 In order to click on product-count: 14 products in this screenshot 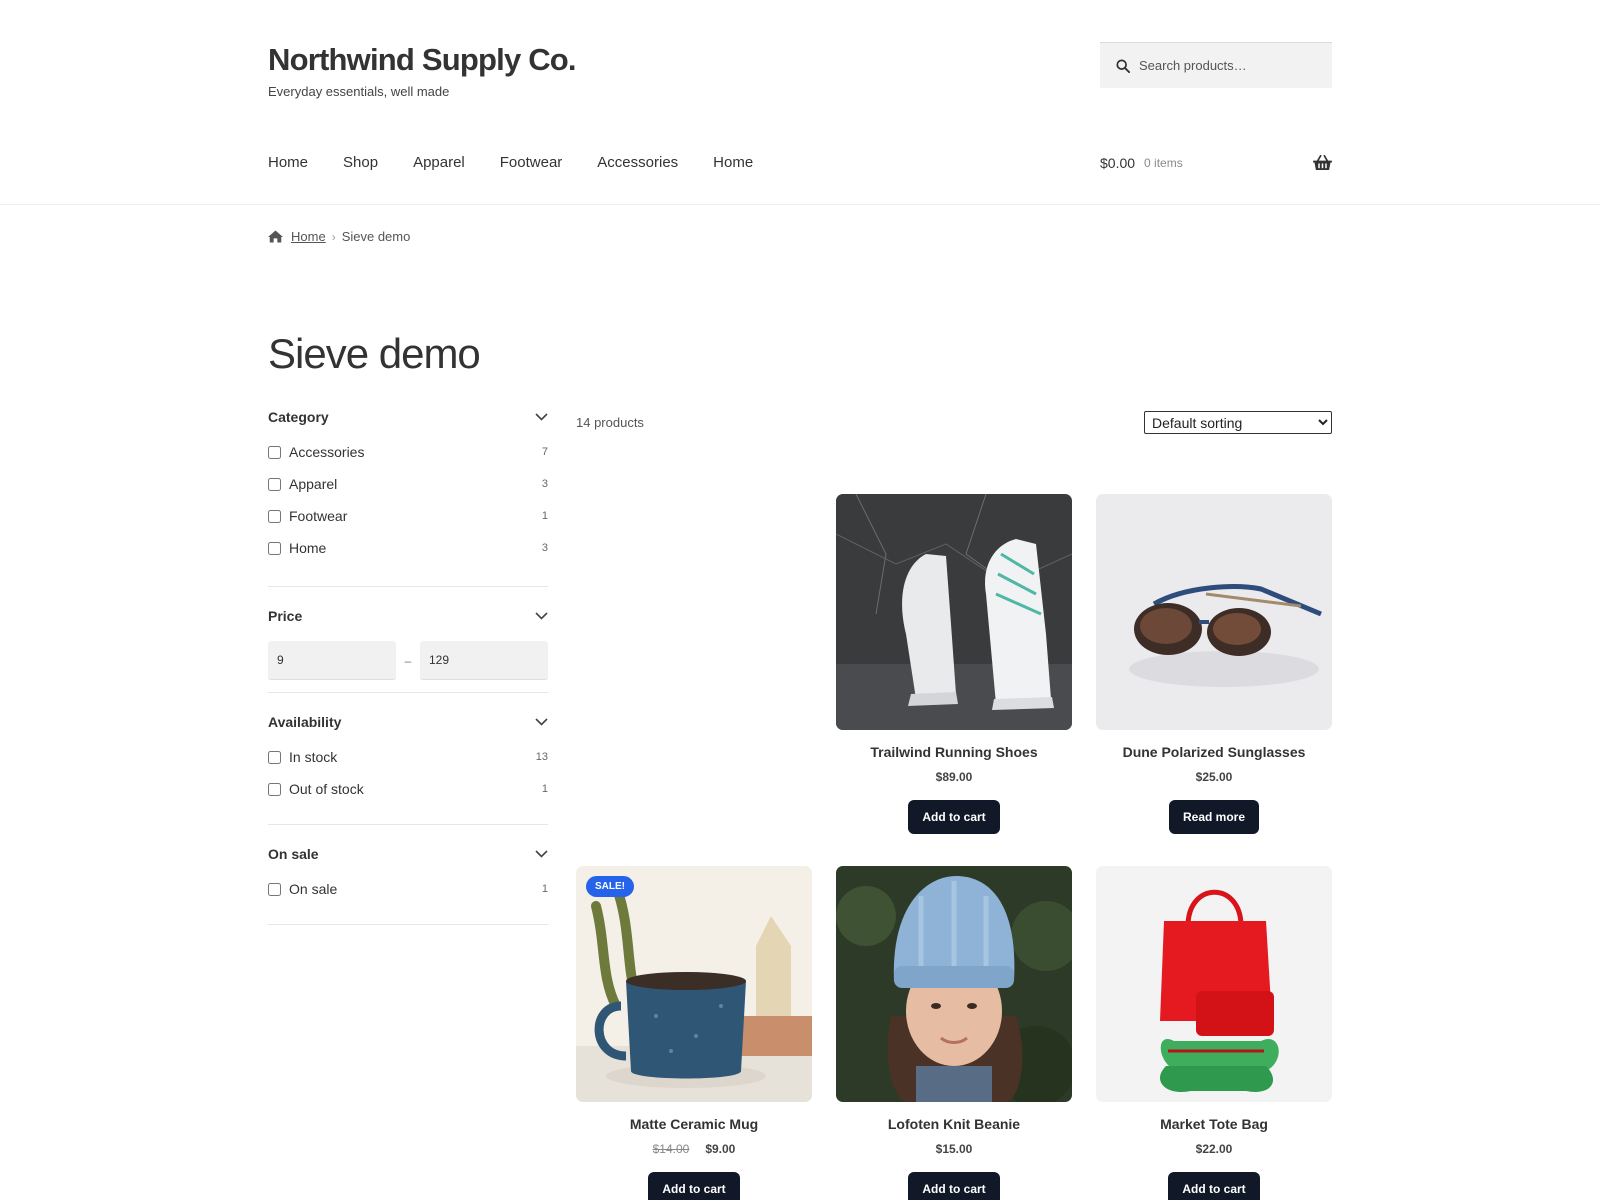, I will do `click(610, 422)`.